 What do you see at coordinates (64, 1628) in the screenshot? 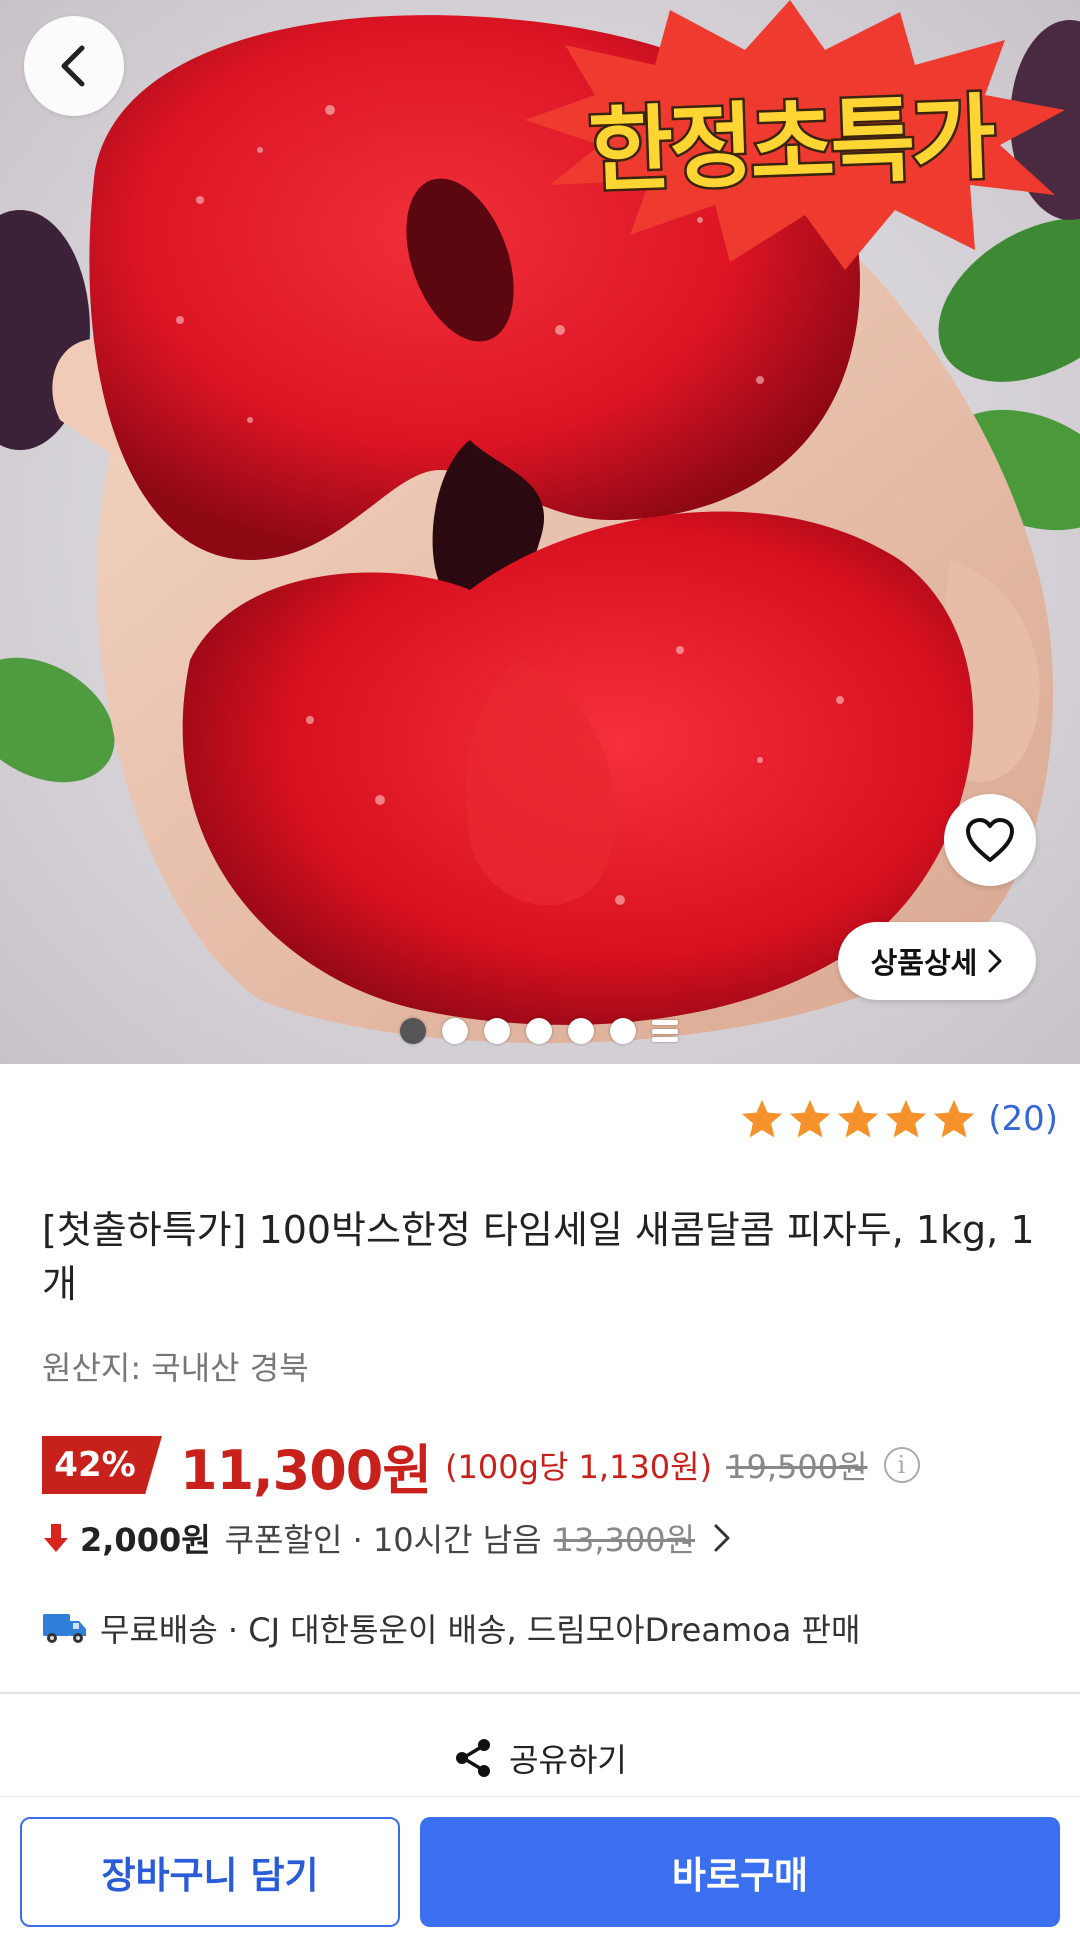
I see `truck-icon` at bounding box center [64, 1628].